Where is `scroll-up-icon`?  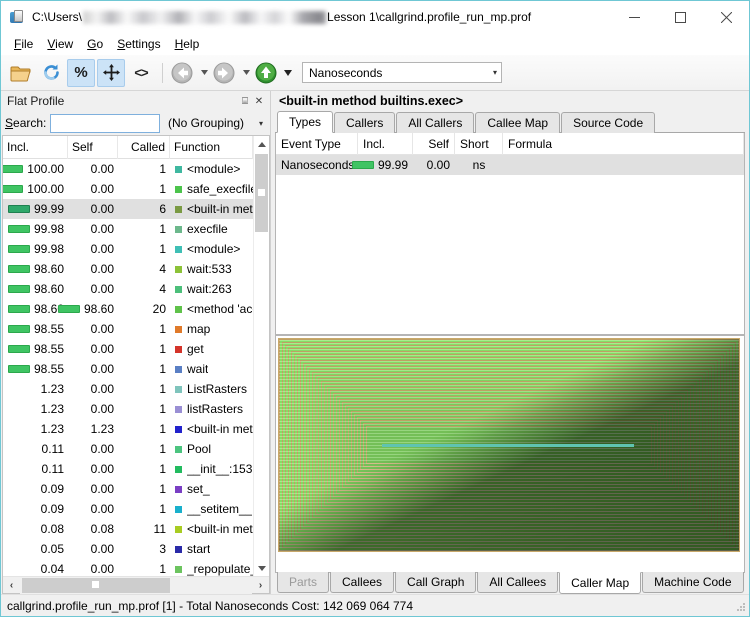
scroll-up-icon is located at coordinates (261, 144).